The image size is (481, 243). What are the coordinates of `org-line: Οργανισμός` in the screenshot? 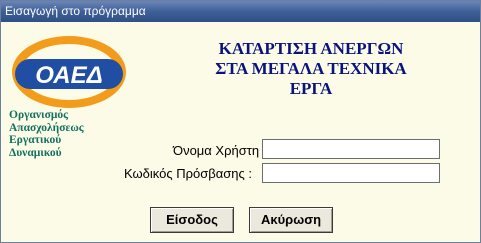 It's located at (38, 115).